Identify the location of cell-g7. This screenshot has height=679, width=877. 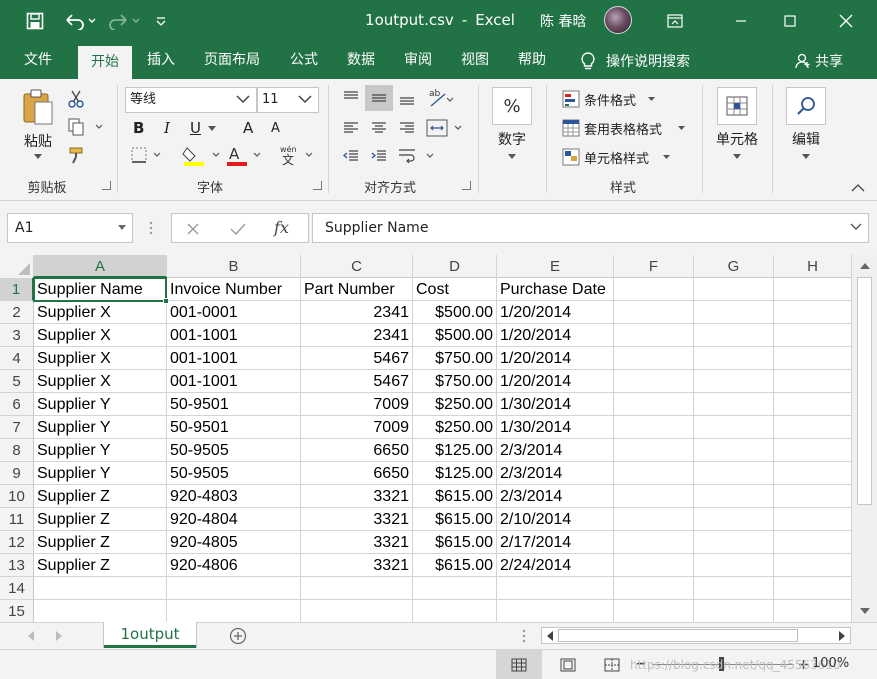
(734, 427).